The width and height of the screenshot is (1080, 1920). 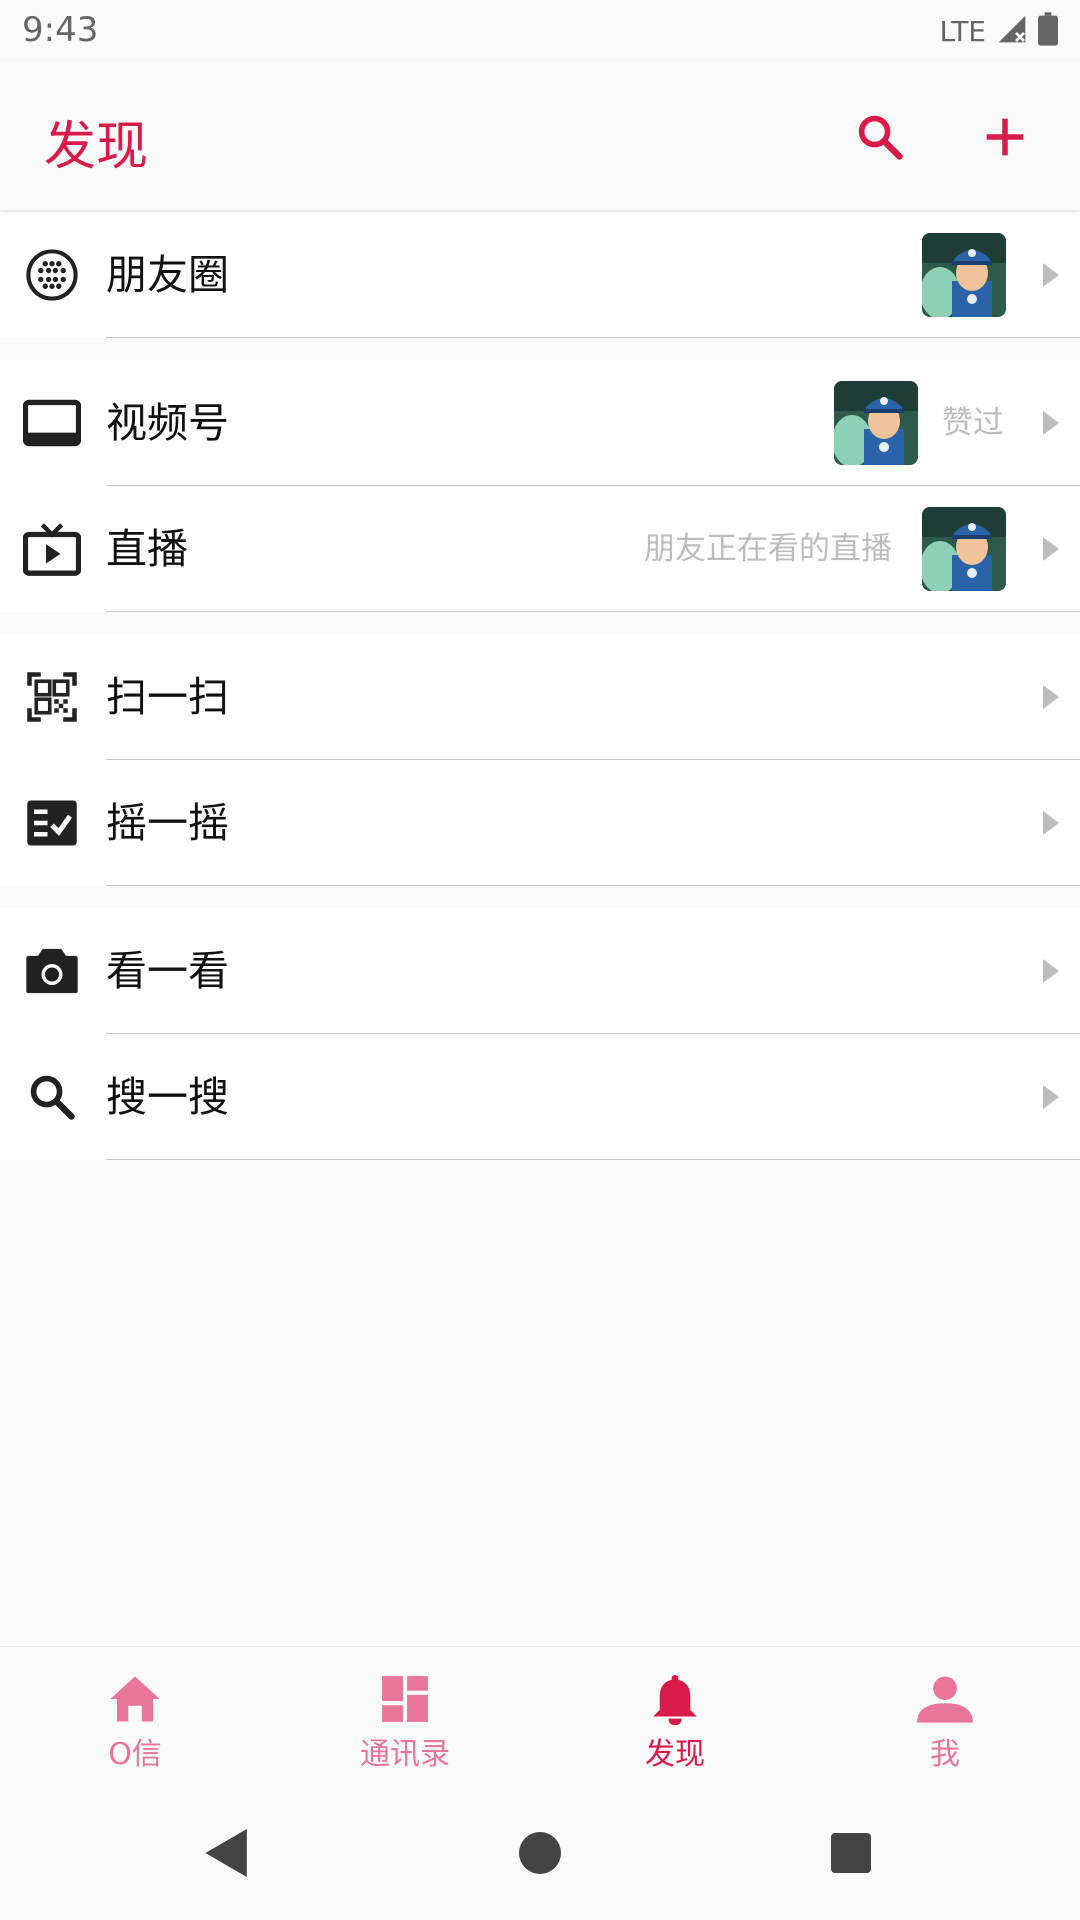 What do you see at coordinates (675, 1699) in the screenshot?
I see `bell-icon` at bounding box center [675, 1699].